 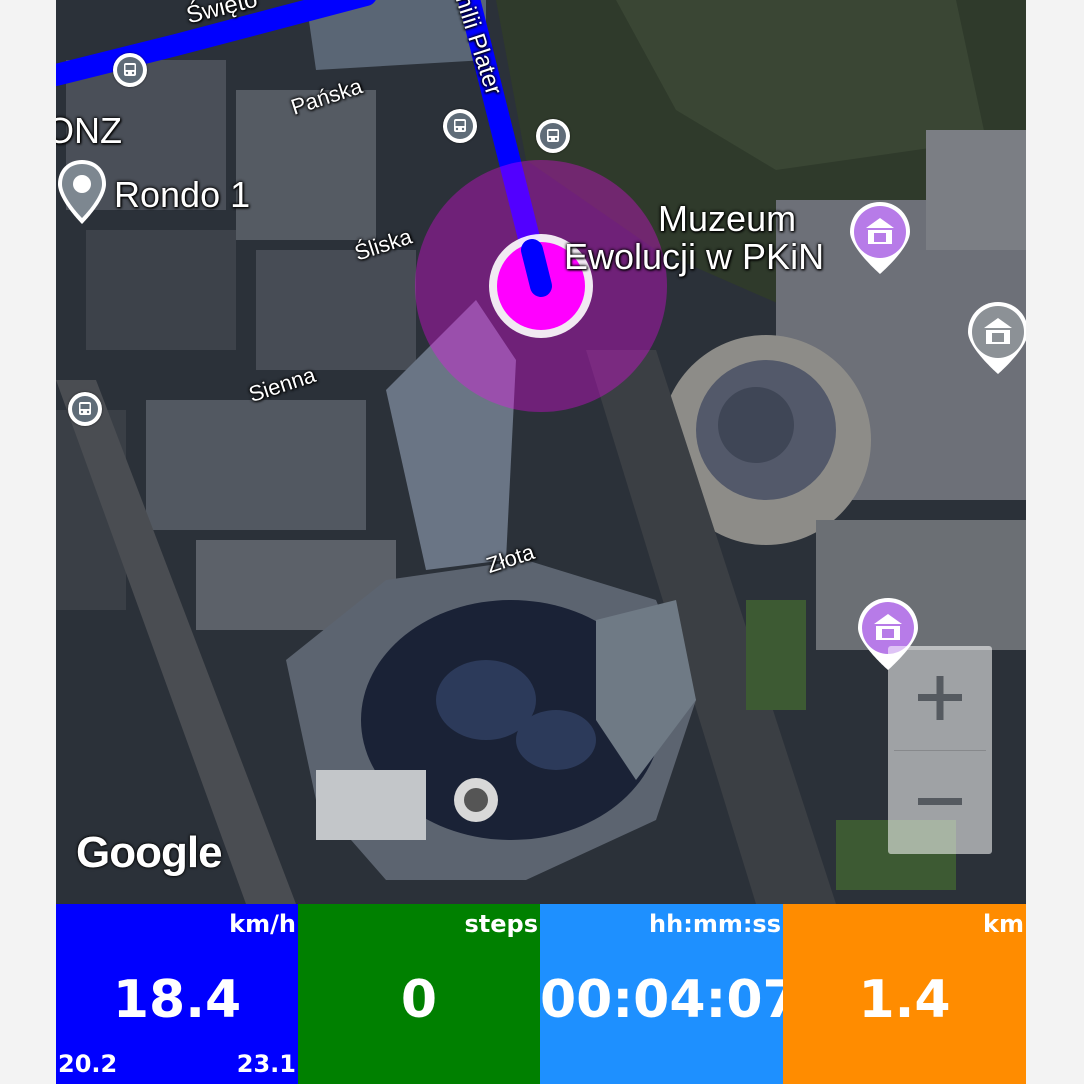 I want to click on zoom-out-button, so click(x=940, y=802).